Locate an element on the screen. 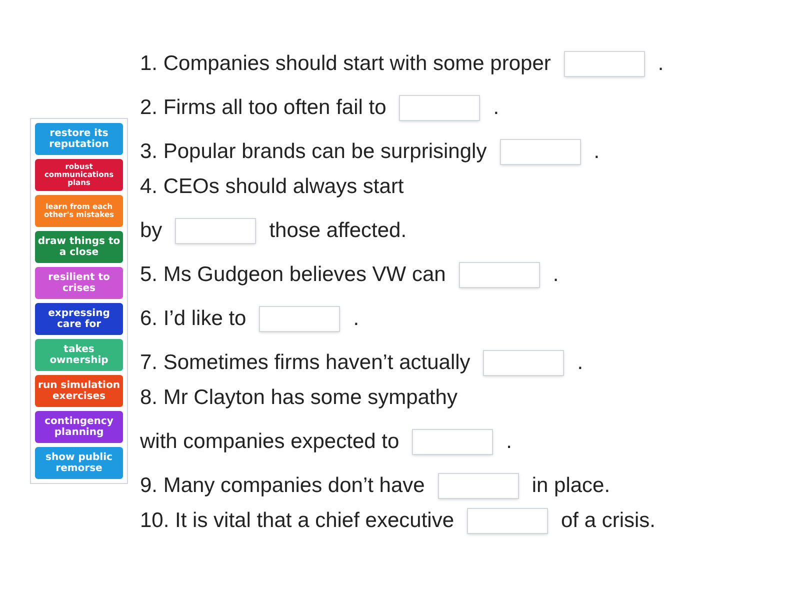 The height and width of the screenshot is (600, 800). answer-tile: restore its reputation is located at coordinates (79, 139).